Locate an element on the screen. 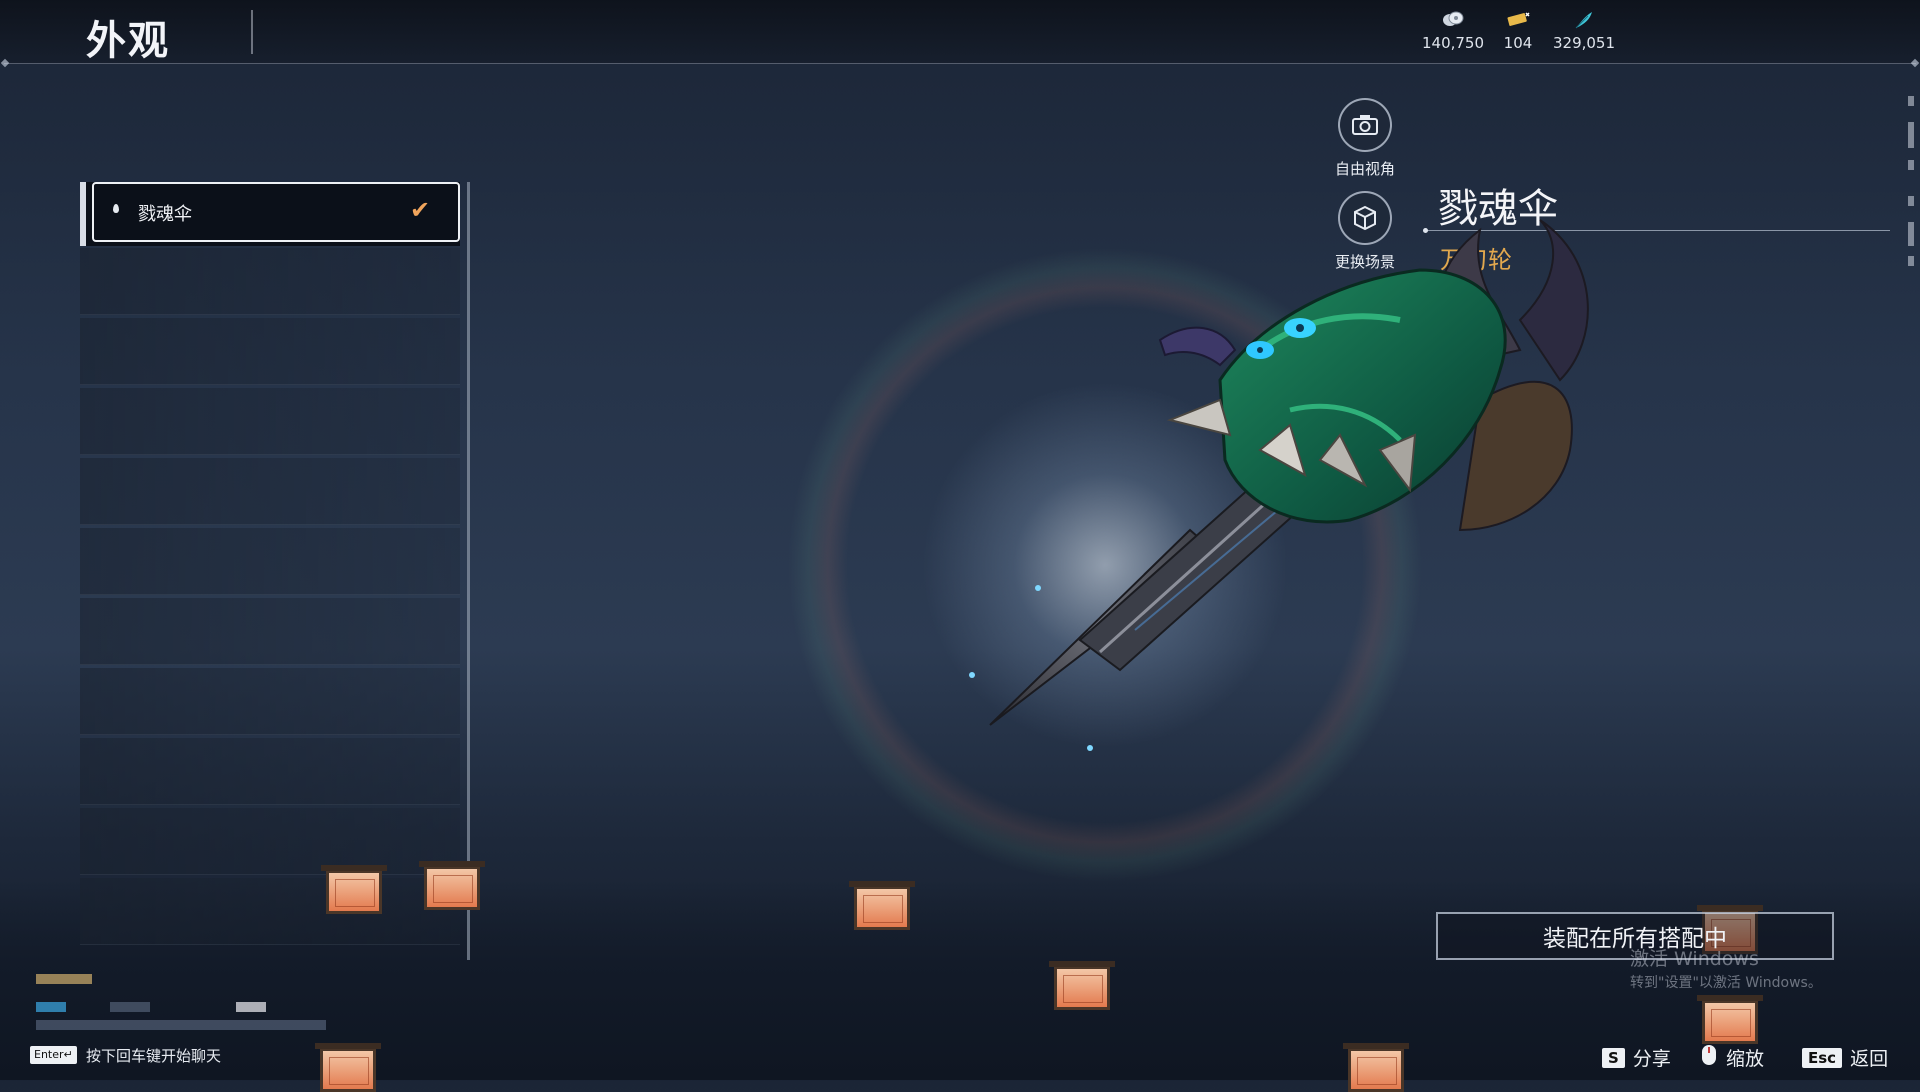 This screenshot has height=1092, width=1920. list-scrollbar is located at coordinates (468, 571).